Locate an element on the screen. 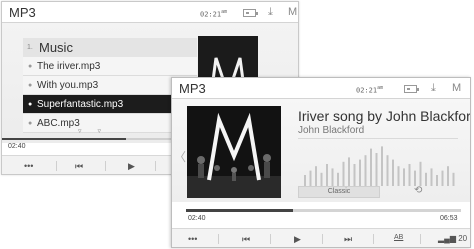  next-icon: ⏭ is located at coordinates (348, 239).